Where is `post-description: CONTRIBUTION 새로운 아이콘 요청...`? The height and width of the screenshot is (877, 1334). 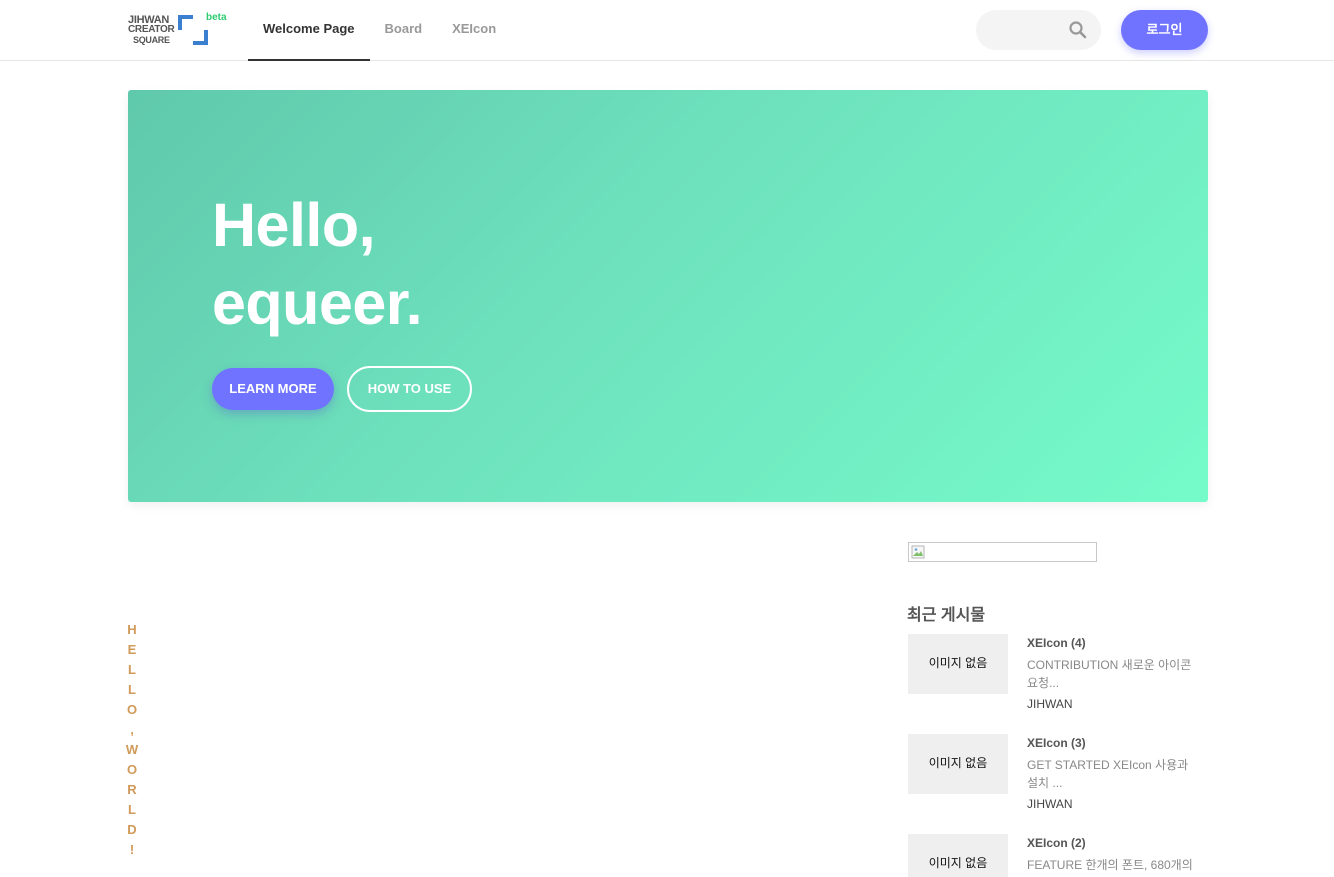
post-description: CONTRIBUTION 새로운 아이콘 요청... is located at coordinates (1109, 674).